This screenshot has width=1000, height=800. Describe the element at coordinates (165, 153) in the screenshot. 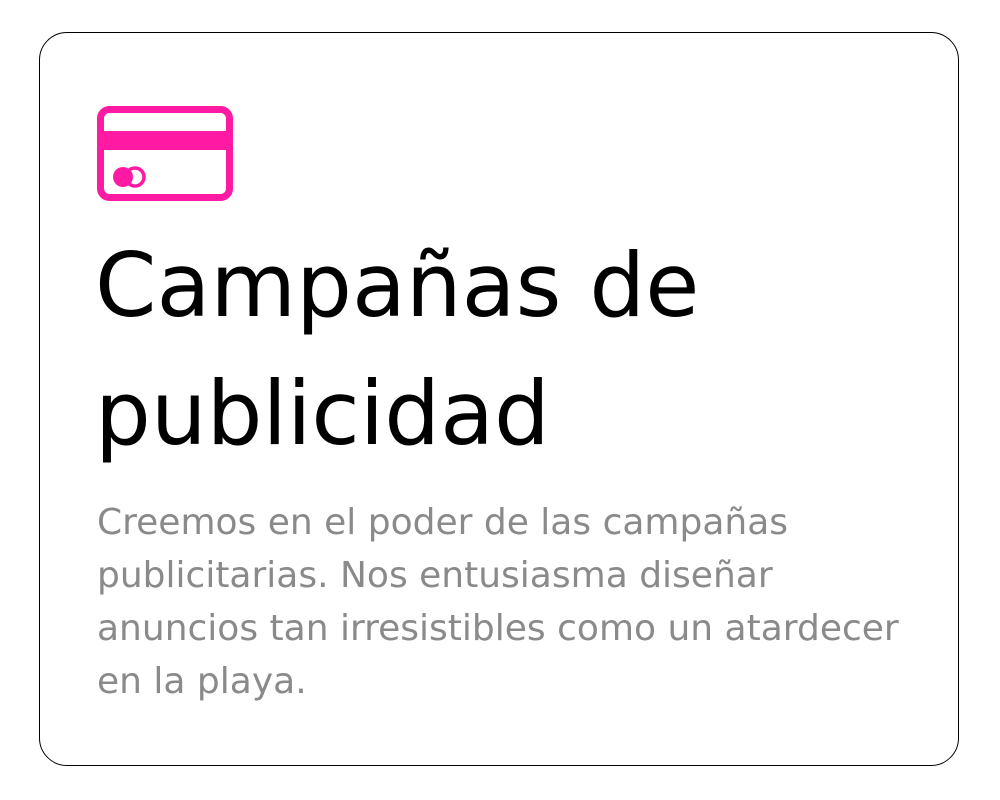

I see `credit-card-icon` at that location.